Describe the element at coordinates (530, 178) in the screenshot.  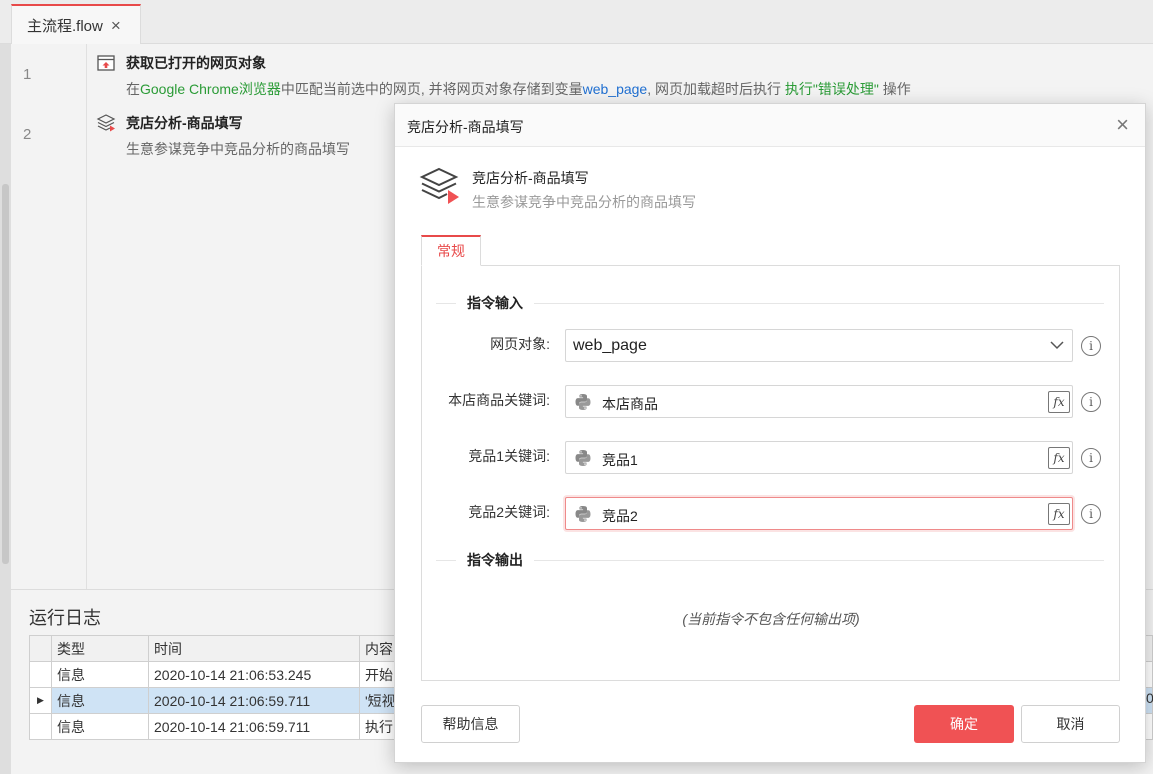
I see `command-name: 竞店分析-商品填写` at that location.